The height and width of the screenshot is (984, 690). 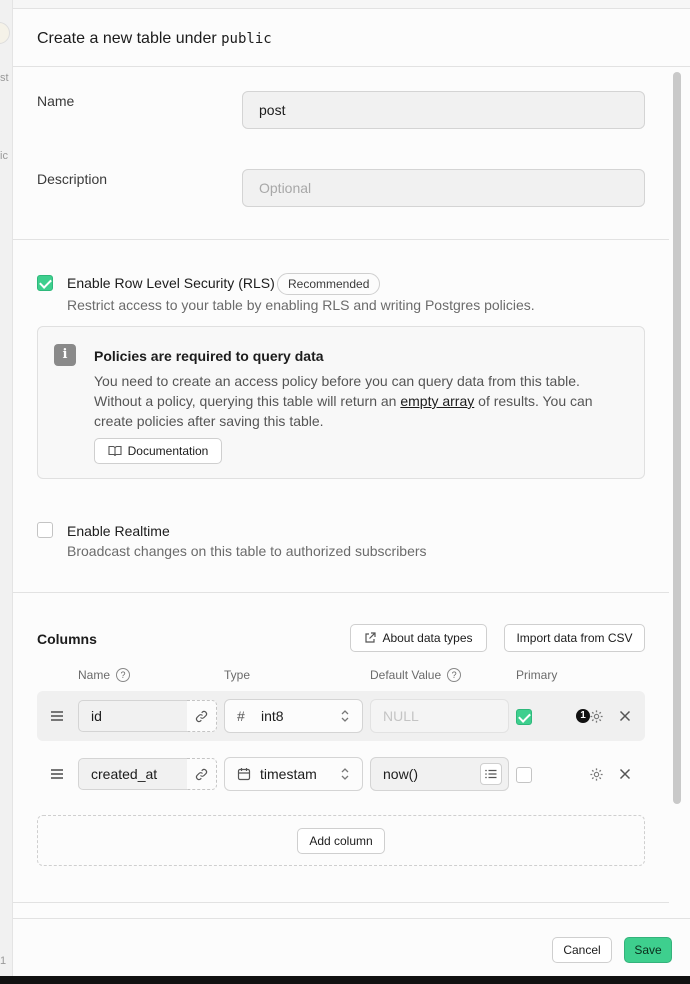 I want to click on column-header-primary-label: Primary, so click(x=537, y=675).